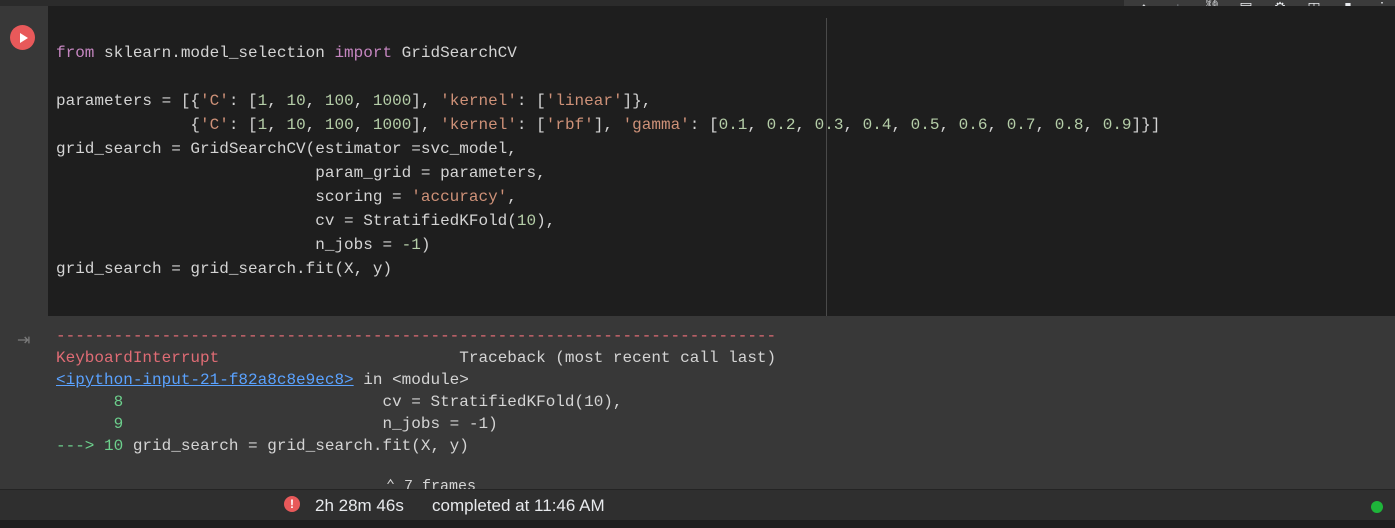 The width and height of the screenshot is (1395, 528). What do you see at coordinates (391, 483) in the screenshot?
I see `chevron-up-icon: ⌃` at bounding box center [391, 483].